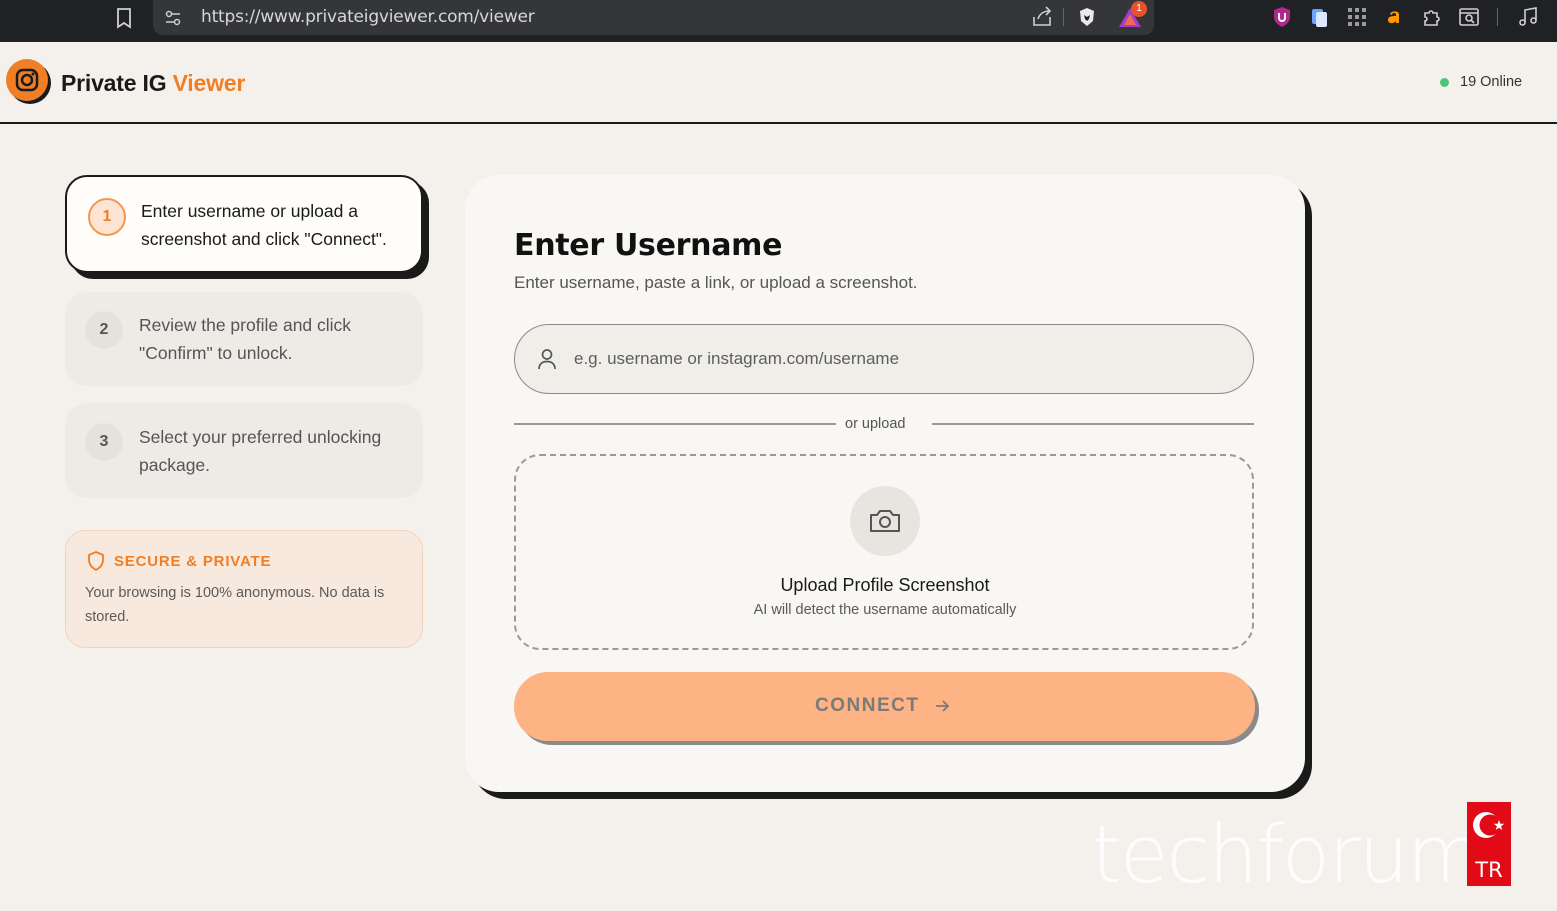 Image resolution: width=1557 pixels, height=911 pixels. What do you see at coordinates (173, 18) in the screenshot?
I see `site-settings-icon` at bounding box center [173, 18].